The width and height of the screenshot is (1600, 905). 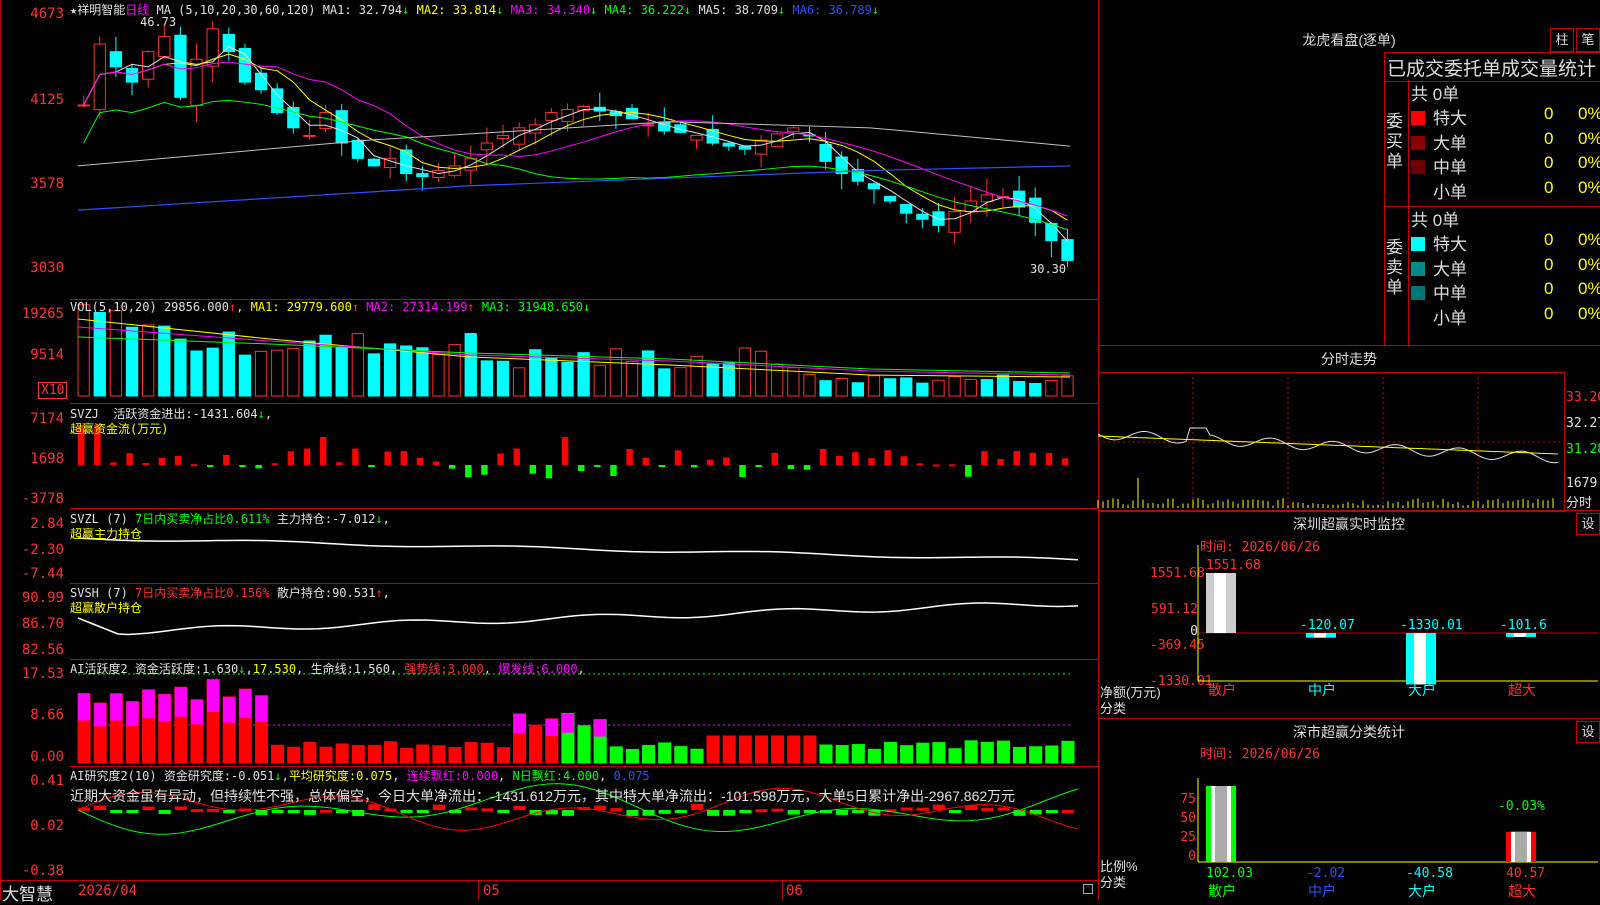 What do you see at coordinates (1325, 873) in the screenshot?
I see `classify-value-label: -2.02` at bounding box center [1325, 873].